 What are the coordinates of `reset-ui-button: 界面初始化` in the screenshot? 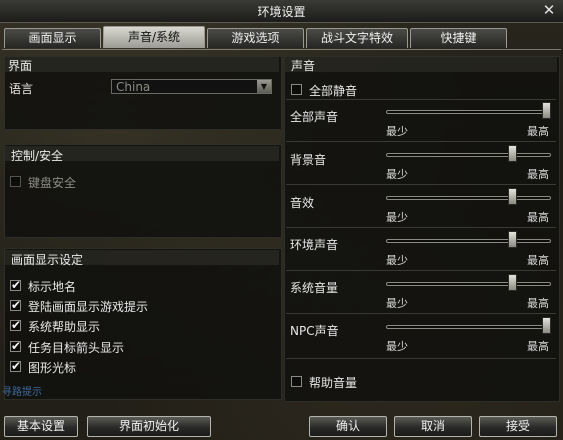 It's located at (149, 426).